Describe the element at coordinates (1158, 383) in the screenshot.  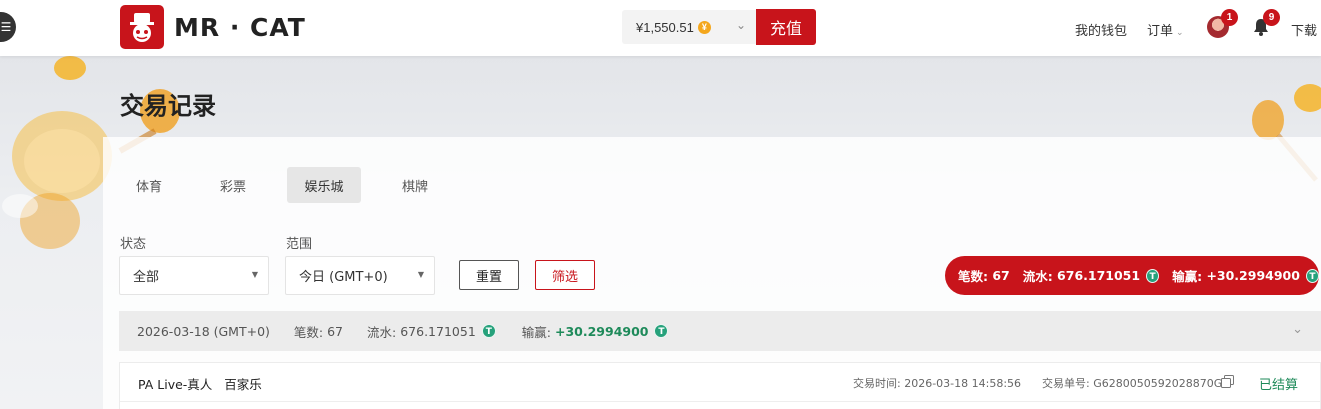
I see `record-order-value: G6280050592028870G` at that location.